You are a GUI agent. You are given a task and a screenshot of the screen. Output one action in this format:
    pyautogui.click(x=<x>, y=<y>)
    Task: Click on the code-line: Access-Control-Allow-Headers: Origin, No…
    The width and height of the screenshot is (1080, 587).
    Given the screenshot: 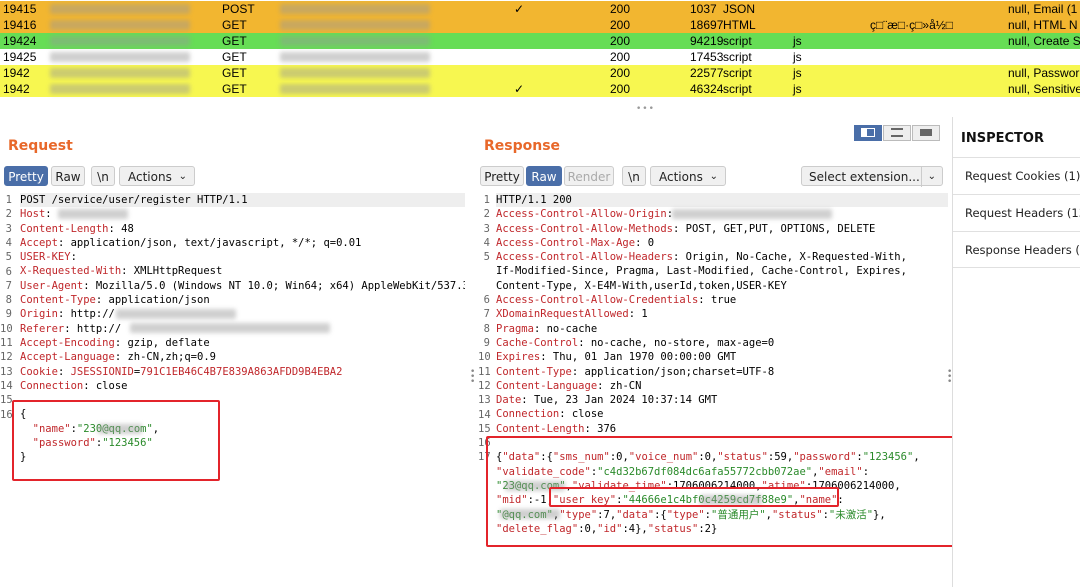 What is the action you would take?
    pyautogui.click(x=722, y=257)
    